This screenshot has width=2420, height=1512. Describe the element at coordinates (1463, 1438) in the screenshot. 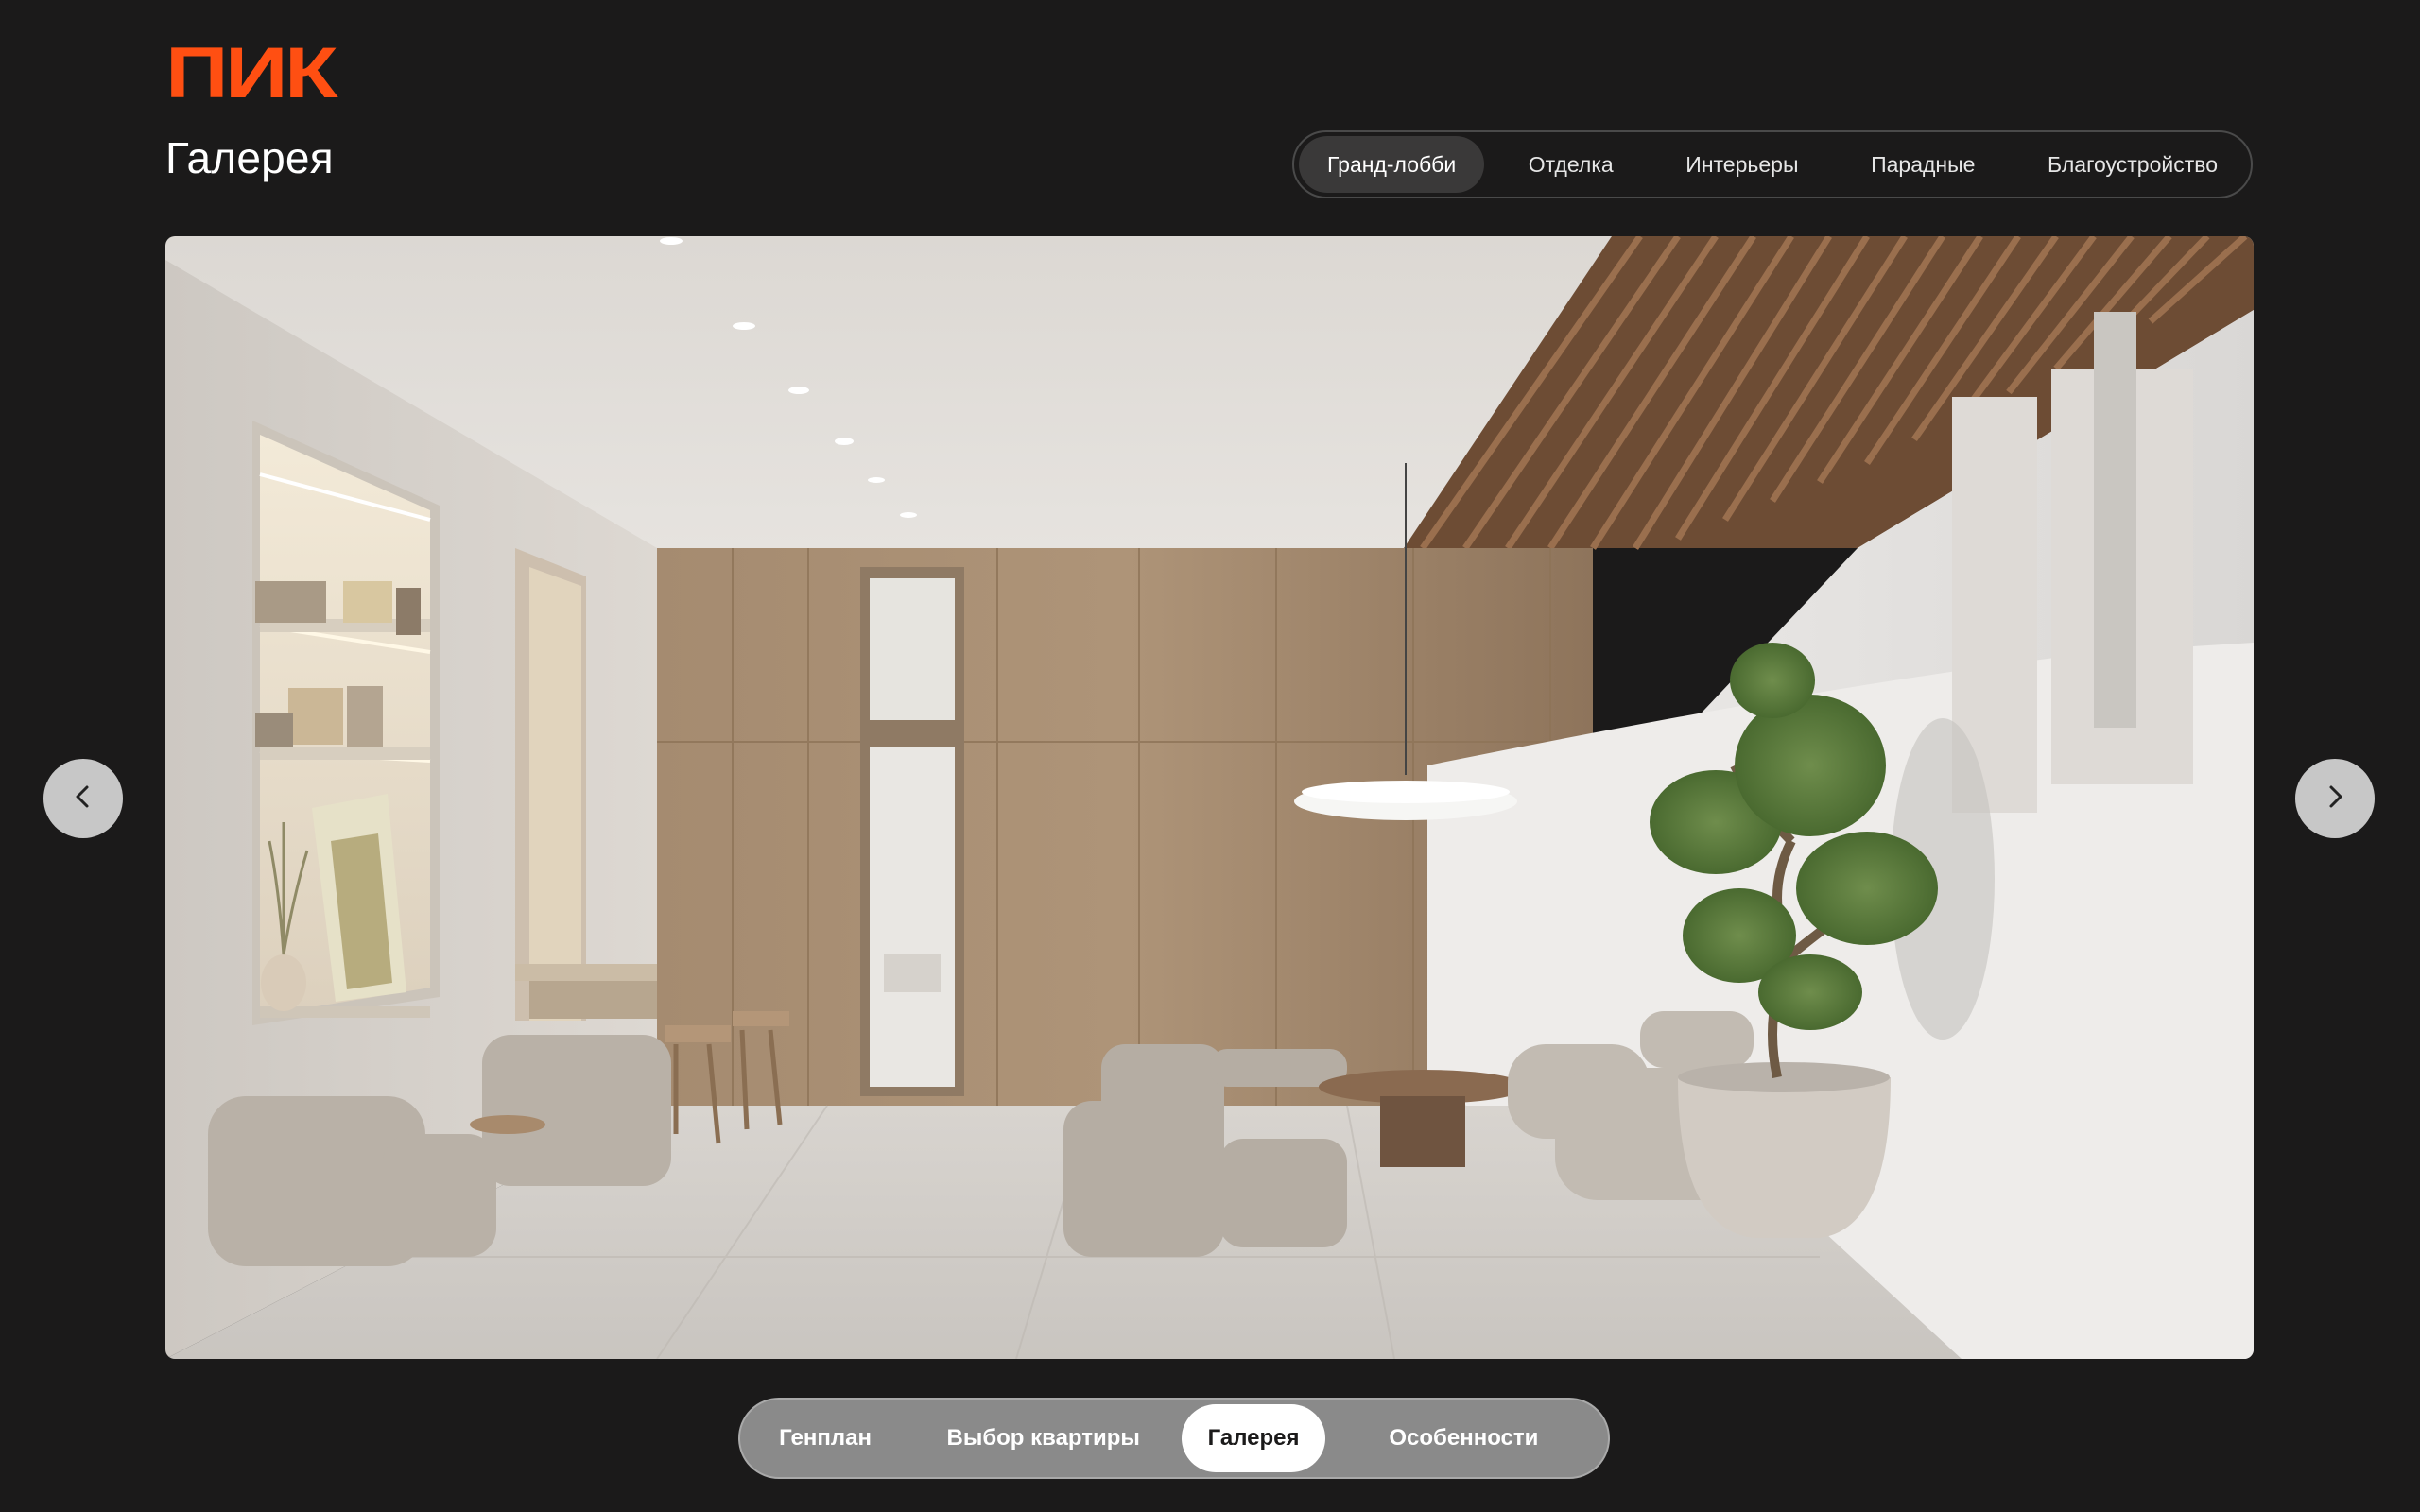

I see `nav-features: Особенности` at that location.